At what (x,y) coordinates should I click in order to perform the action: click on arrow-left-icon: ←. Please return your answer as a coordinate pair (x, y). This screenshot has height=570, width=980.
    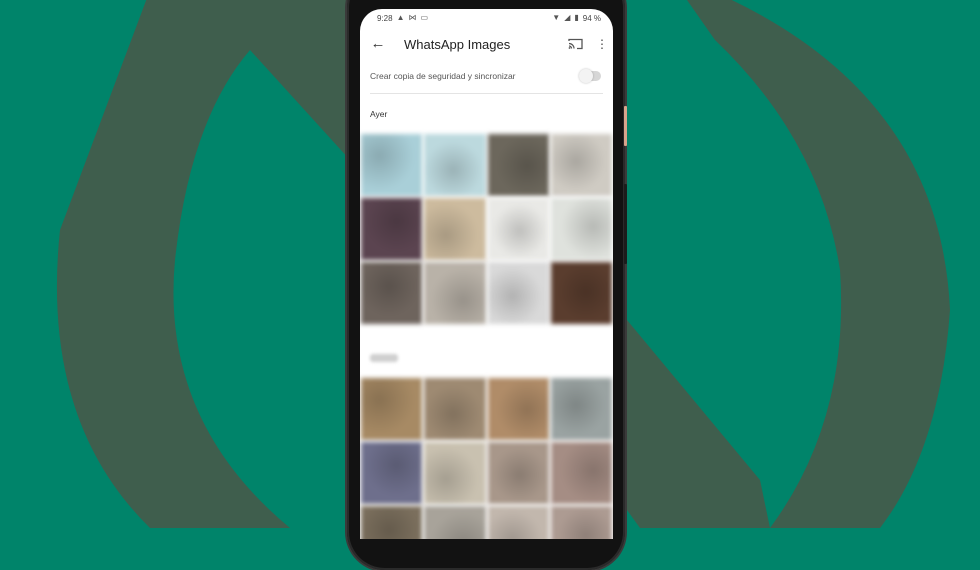
    Looking at the image, I should click on (378, 44).